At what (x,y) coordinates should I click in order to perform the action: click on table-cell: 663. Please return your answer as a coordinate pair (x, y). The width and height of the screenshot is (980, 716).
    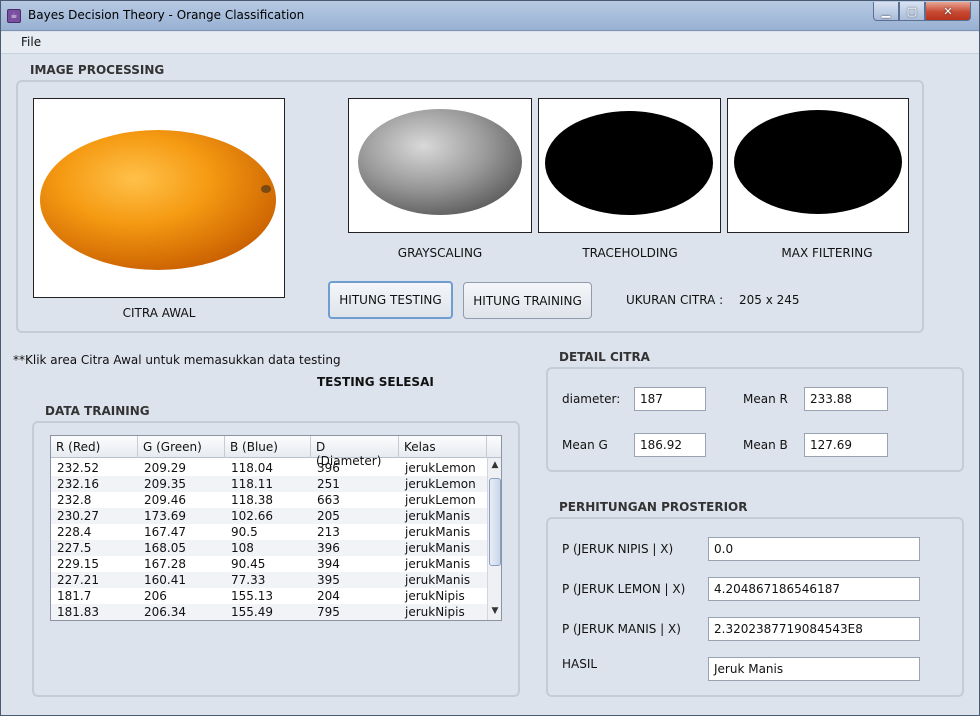
    Looking at the image, I should click on (328, 500).